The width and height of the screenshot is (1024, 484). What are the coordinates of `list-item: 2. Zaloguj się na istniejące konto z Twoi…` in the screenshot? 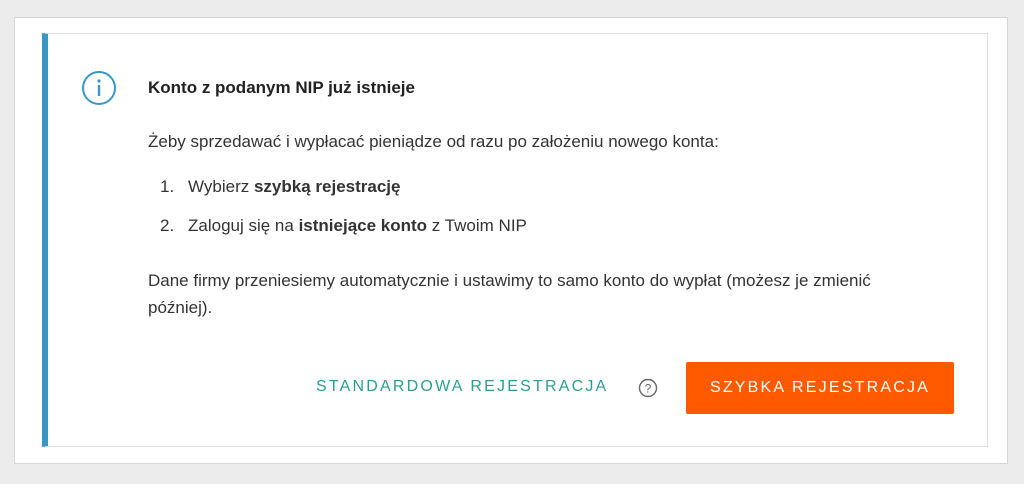 It's located at (343, 235).